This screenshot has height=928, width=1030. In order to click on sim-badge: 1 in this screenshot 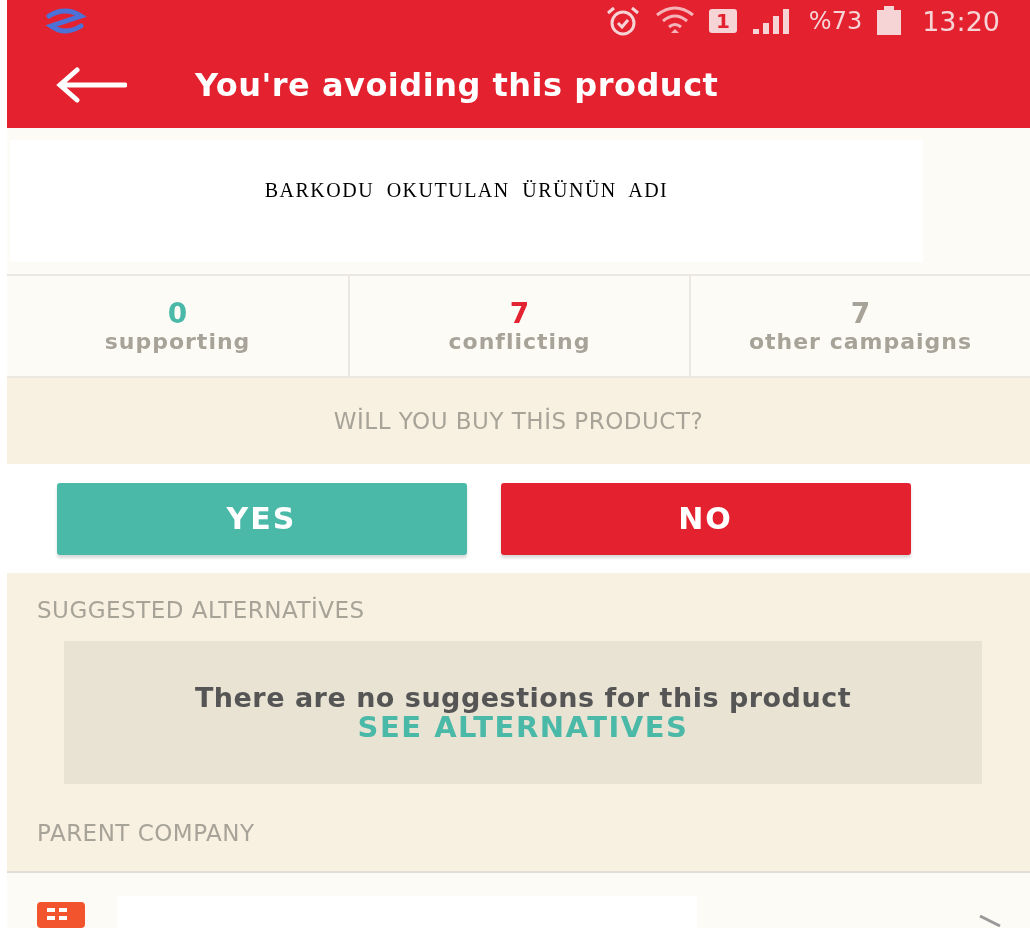, I will do `click(722, 21)`.